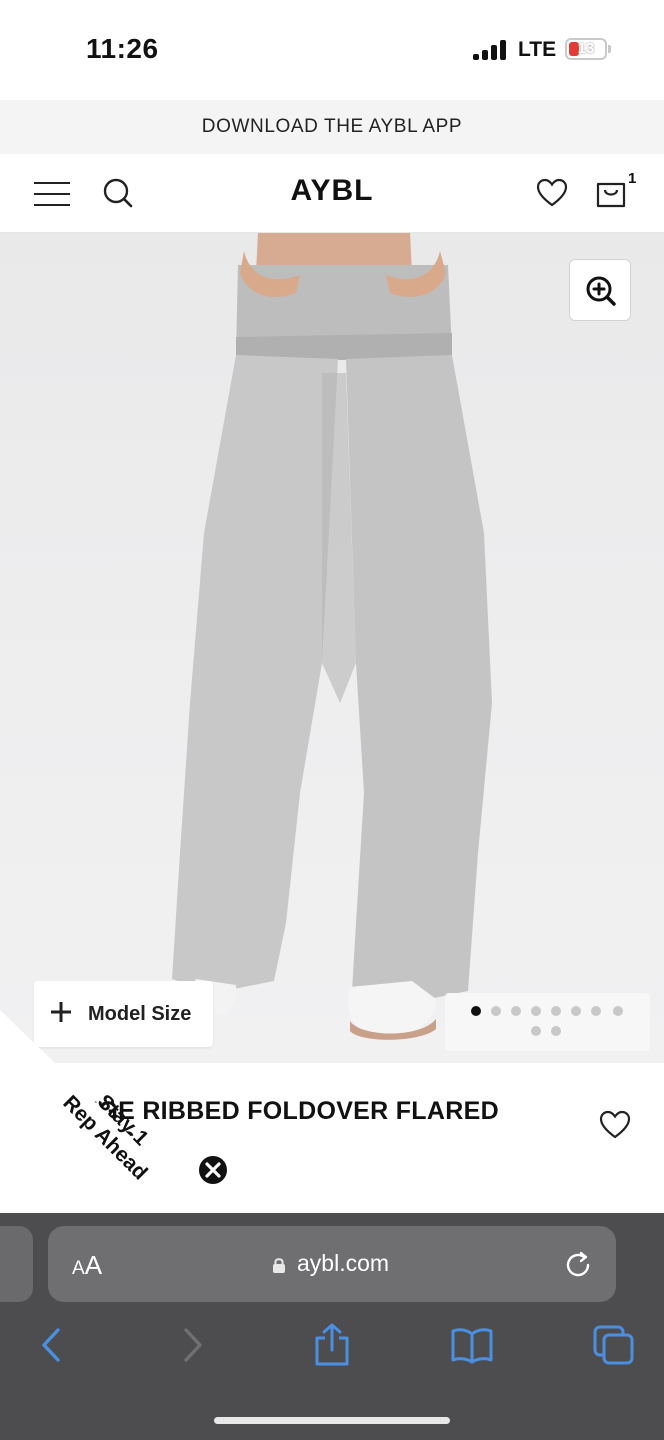  I want to click on bookmarks-icon, so click(472, 1345).